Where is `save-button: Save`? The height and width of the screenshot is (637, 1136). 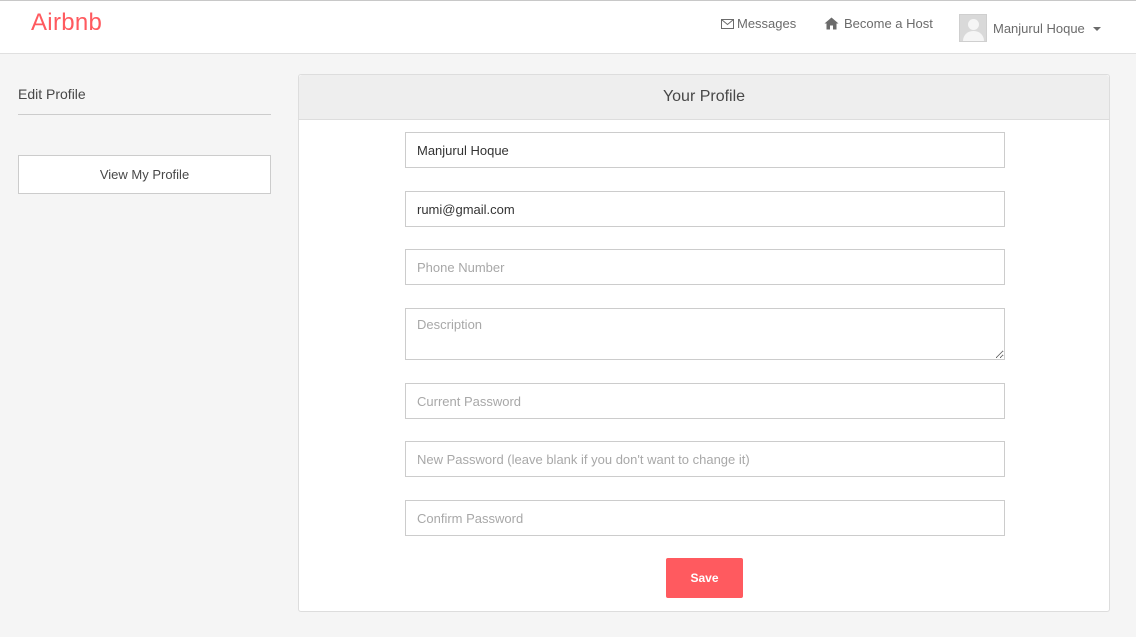
save-button: Save is located at coordinates (704, 578).